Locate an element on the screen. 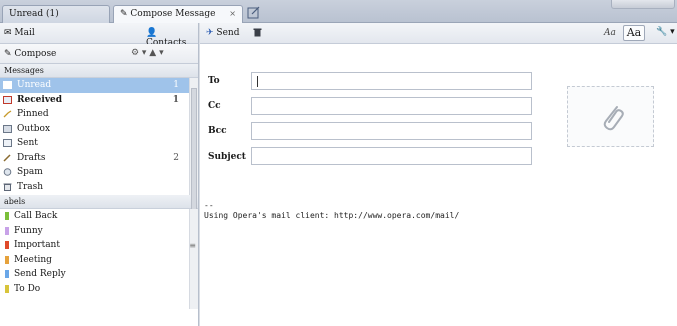 Image resolution: width=677 pixels, height=326 pixels. label-funny: Funny is located at coordinates (99, 231).